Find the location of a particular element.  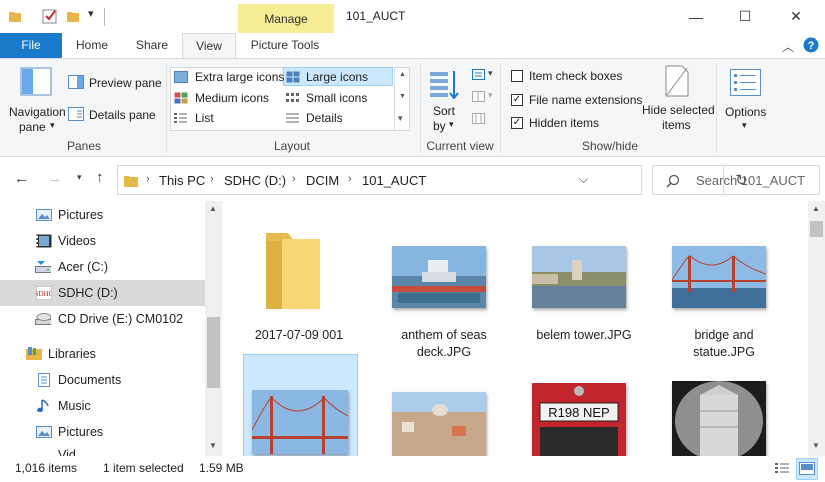

group-by-icon is located at coordinates (478, 74).